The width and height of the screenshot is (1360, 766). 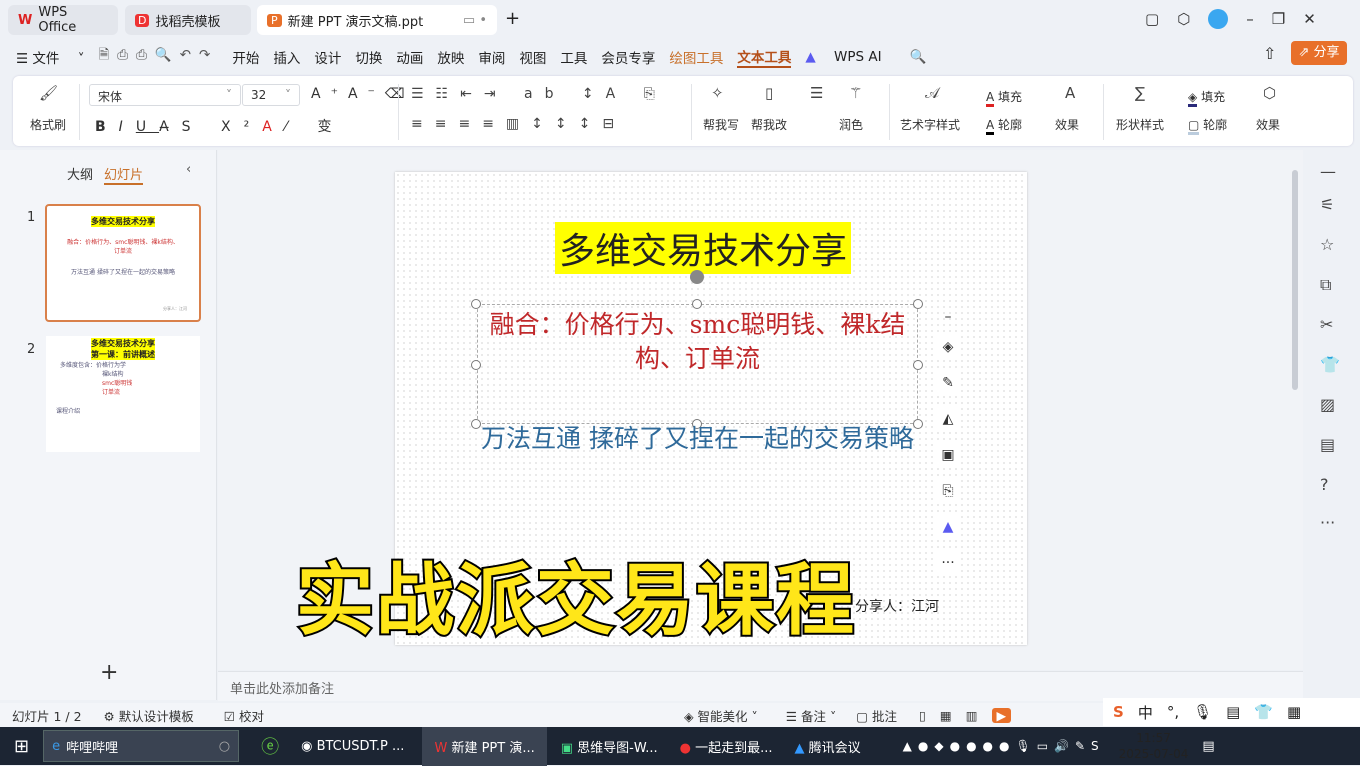 What do you see at coordinates (1152, 19) in the screenshot?
I see `window-layout-icon: ▢` at bounding box center [1152, 19].